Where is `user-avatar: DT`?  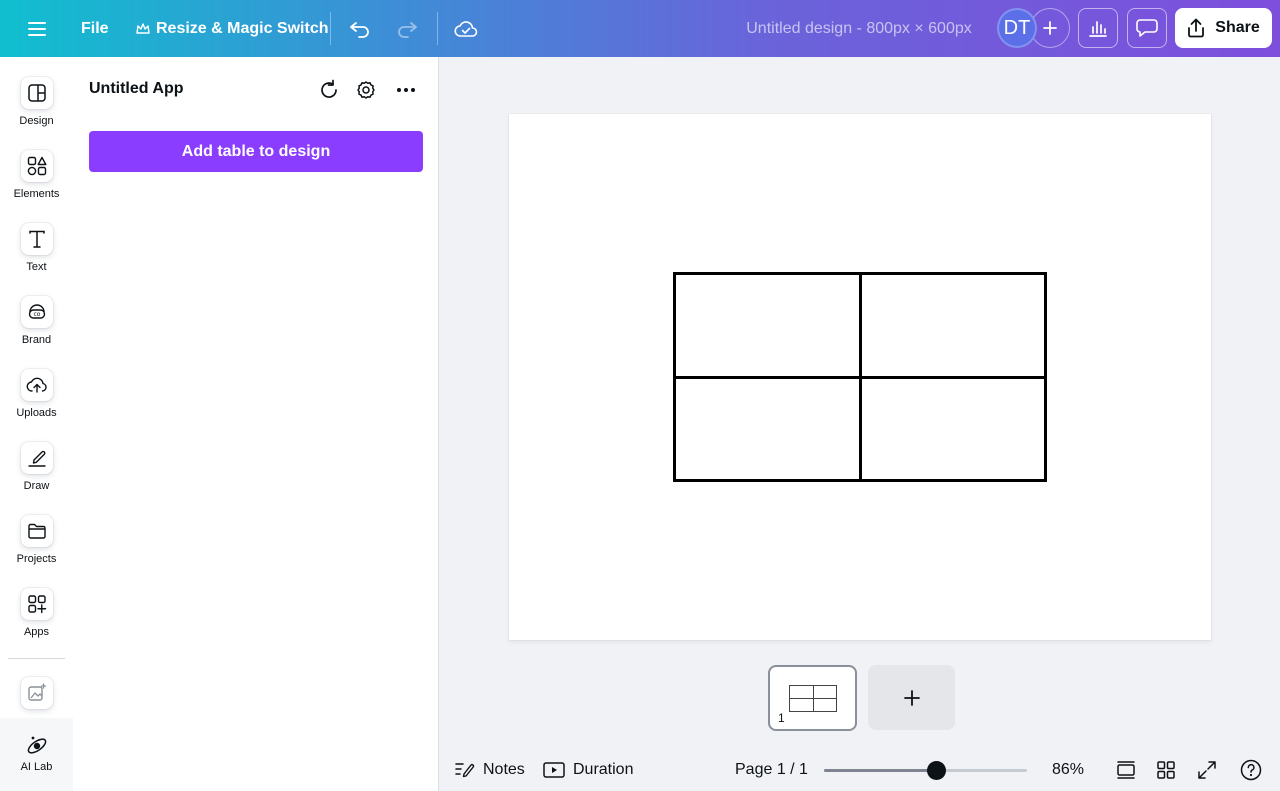
user-avatar: DT is located at coordinates (1017, 28).